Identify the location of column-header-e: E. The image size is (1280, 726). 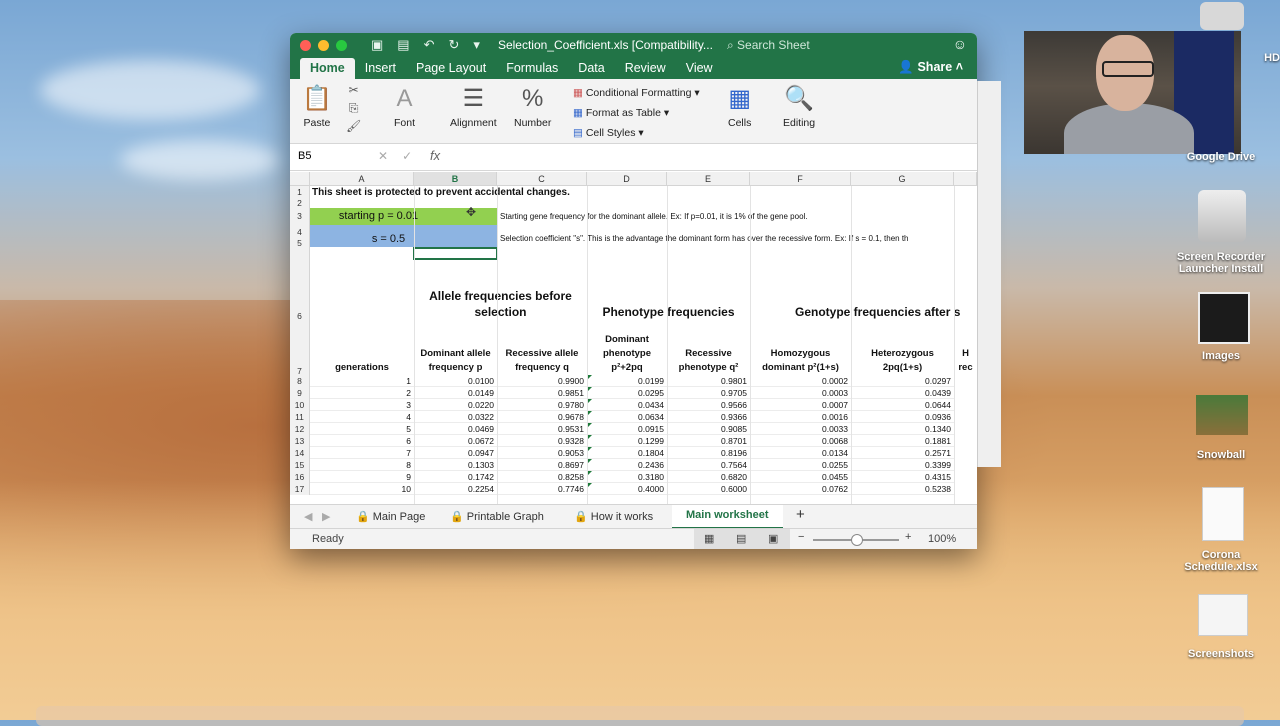
(708, 179).